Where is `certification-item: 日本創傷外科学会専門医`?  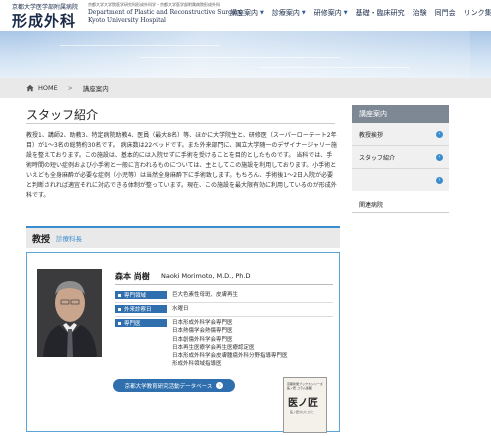
certification-item: 日本創傷外科学会専門医 is located at coordinates (202, 339).